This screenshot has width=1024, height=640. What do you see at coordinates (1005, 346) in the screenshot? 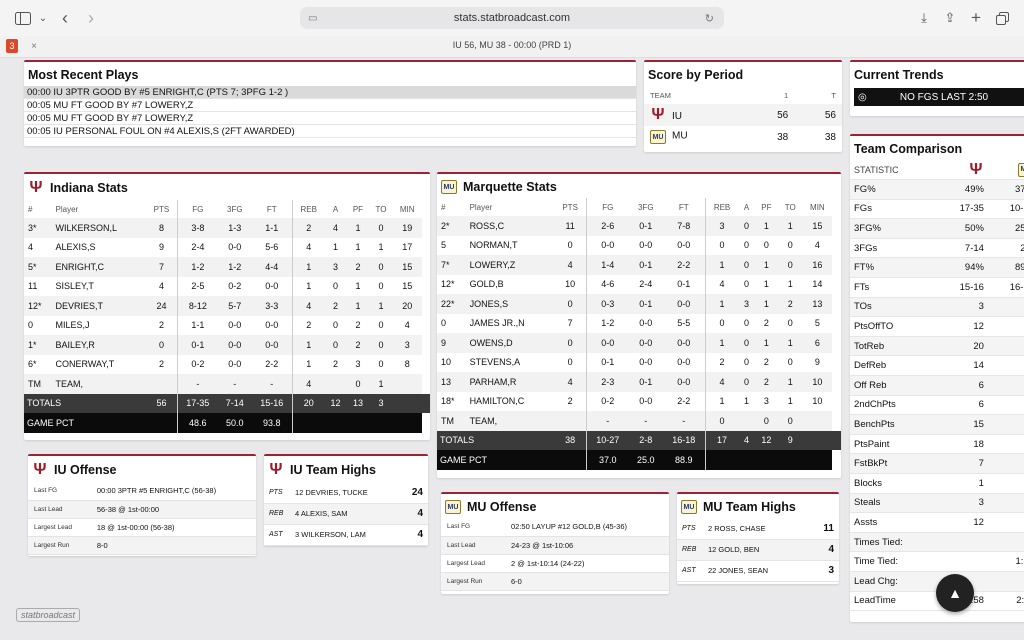
I see `mu-value: 17` at bounding box center [1005, 346].